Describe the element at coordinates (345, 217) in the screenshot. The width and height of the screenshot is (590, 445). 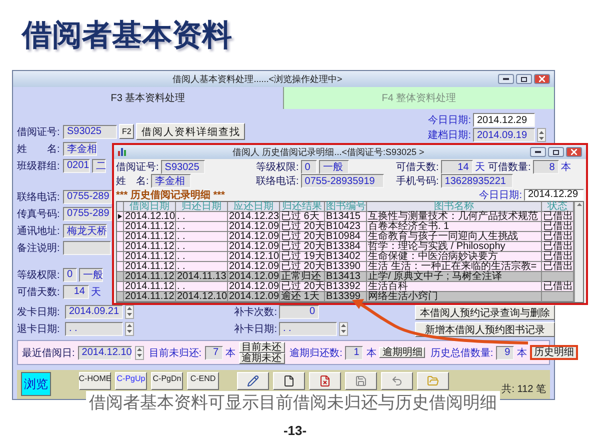
I see `table-row: 2014.12.10 . . 2014.12.23 已过 6天 B13415 互换性与测量技术：几何产品技术规范 已借出` at that location.